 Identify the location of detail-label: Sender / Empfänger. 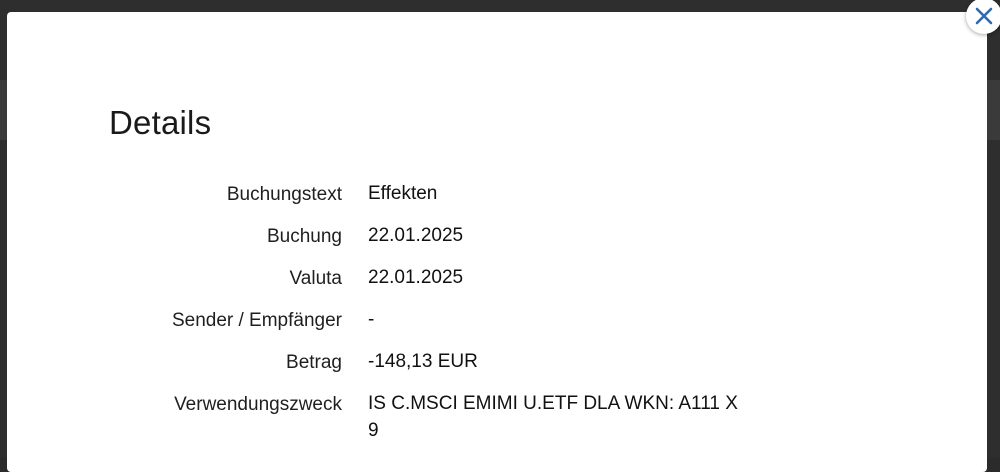
(256, 320).